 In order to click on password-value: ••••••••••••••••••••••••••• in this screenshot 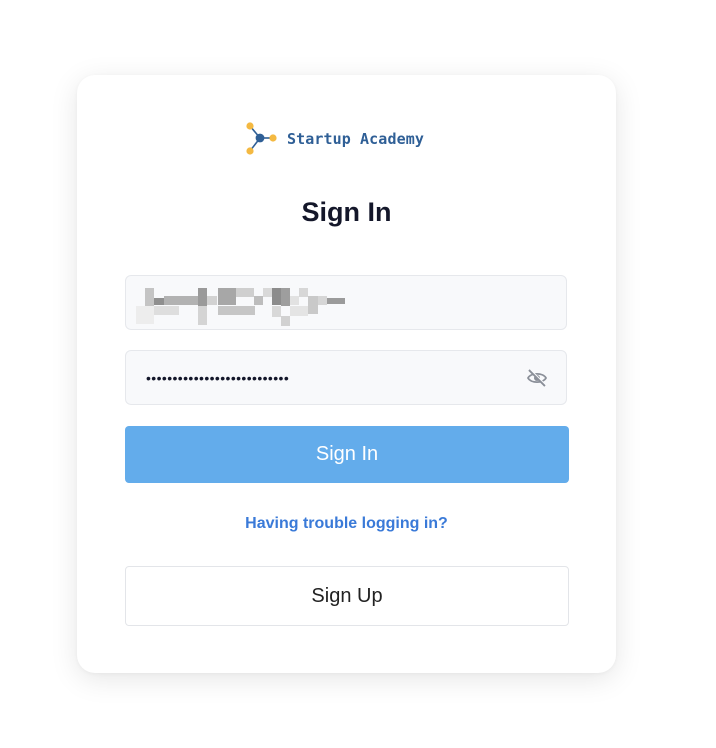, I will do `click(218, 378)`.